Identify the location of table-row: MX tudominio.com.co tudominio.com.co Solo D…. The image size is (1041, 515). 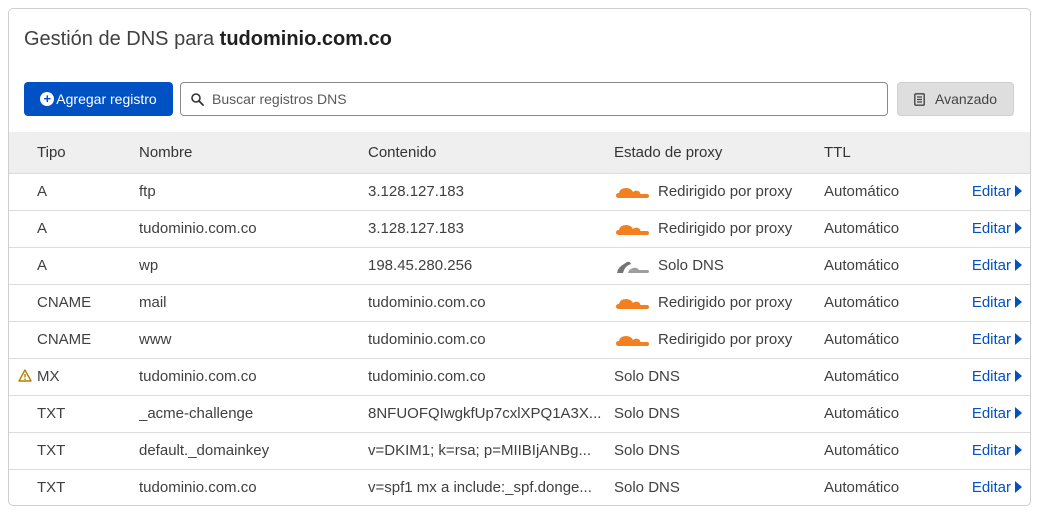
(519, 376).